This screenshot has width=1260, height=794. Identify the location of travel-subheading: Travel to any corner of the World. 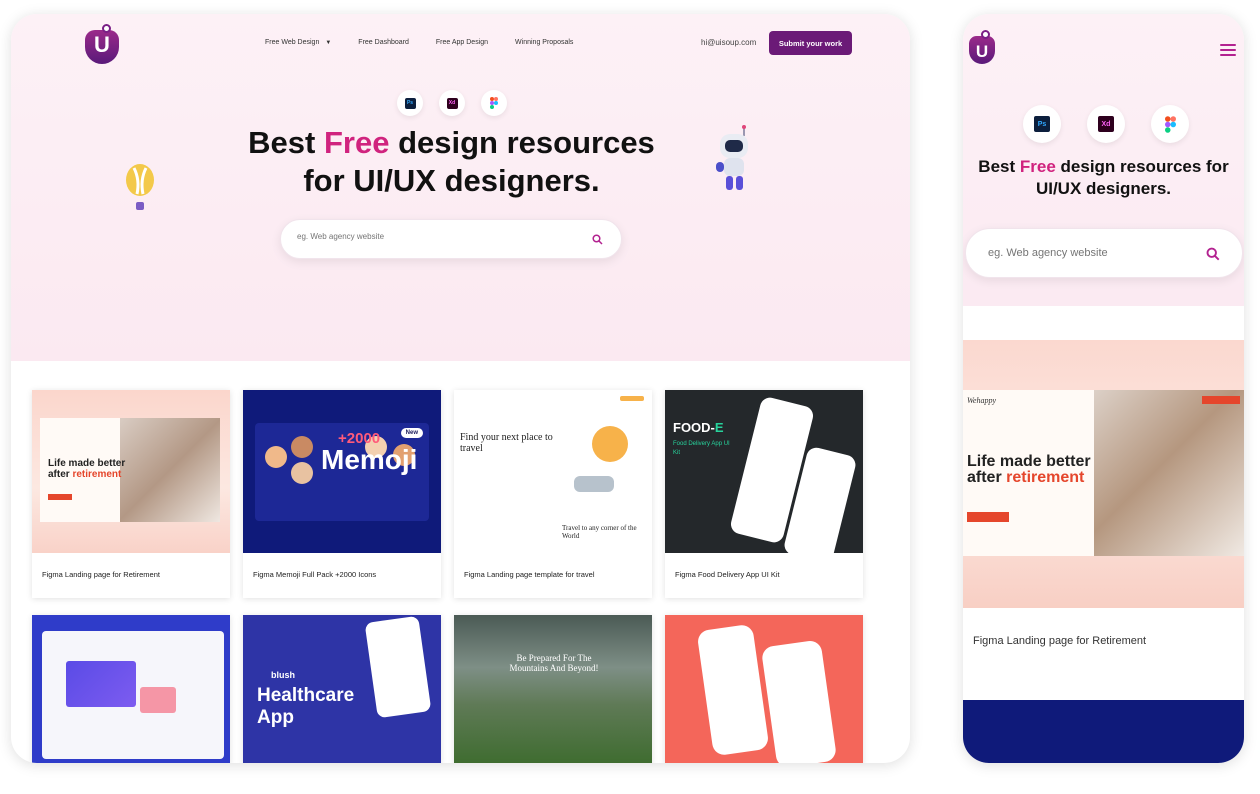
(599, 532).